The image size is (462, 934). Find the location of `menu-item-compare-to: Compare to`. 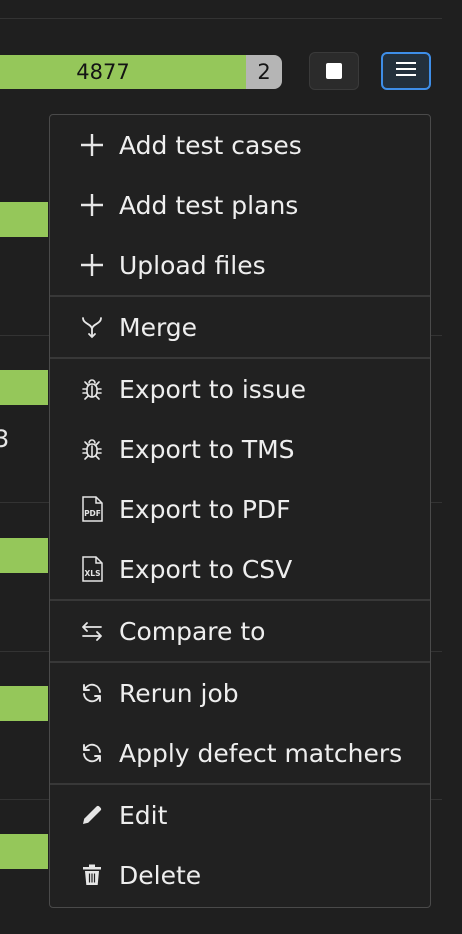

menu-item-compare-to: Compare to is located at coordinates (240, 631).